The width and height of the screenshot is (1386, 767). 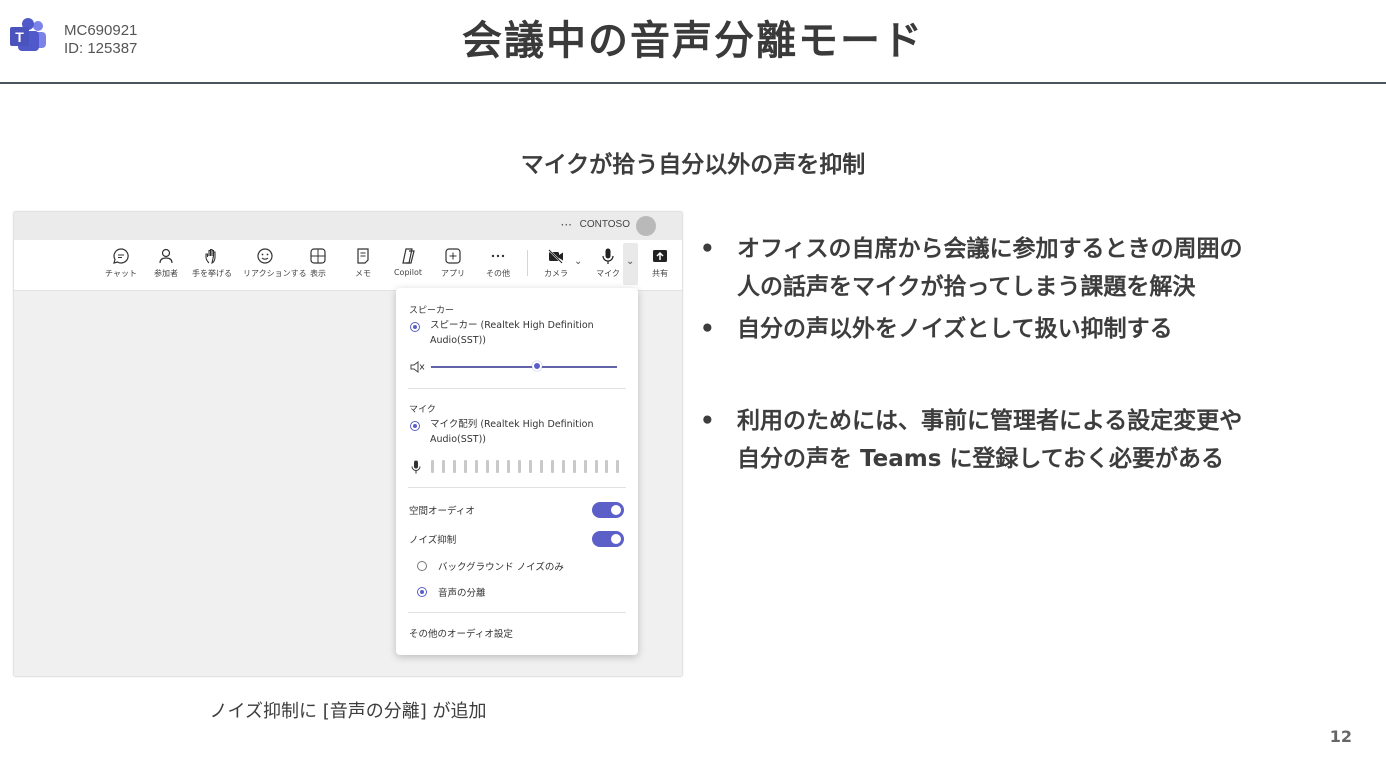 I want to click on apps-button: アプリ, so click(x=453, y=263).